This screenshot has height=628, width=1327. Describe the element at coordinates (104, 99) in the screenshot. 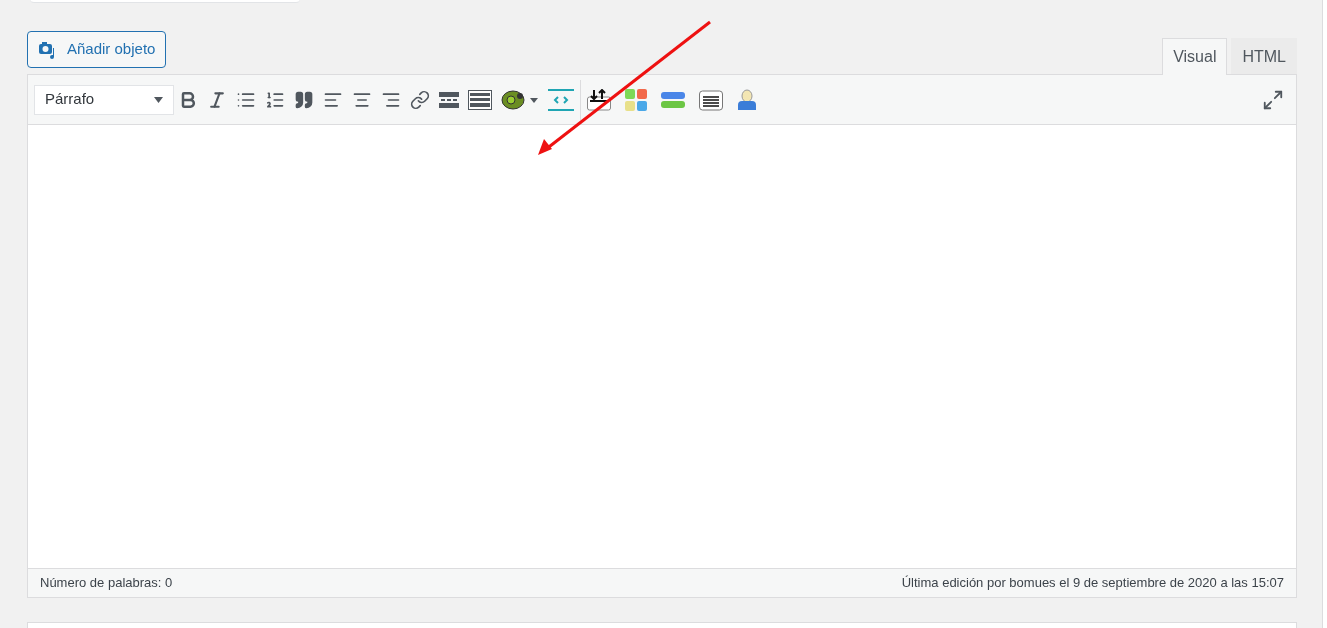

I see `format-select: Párrafo` at that location.